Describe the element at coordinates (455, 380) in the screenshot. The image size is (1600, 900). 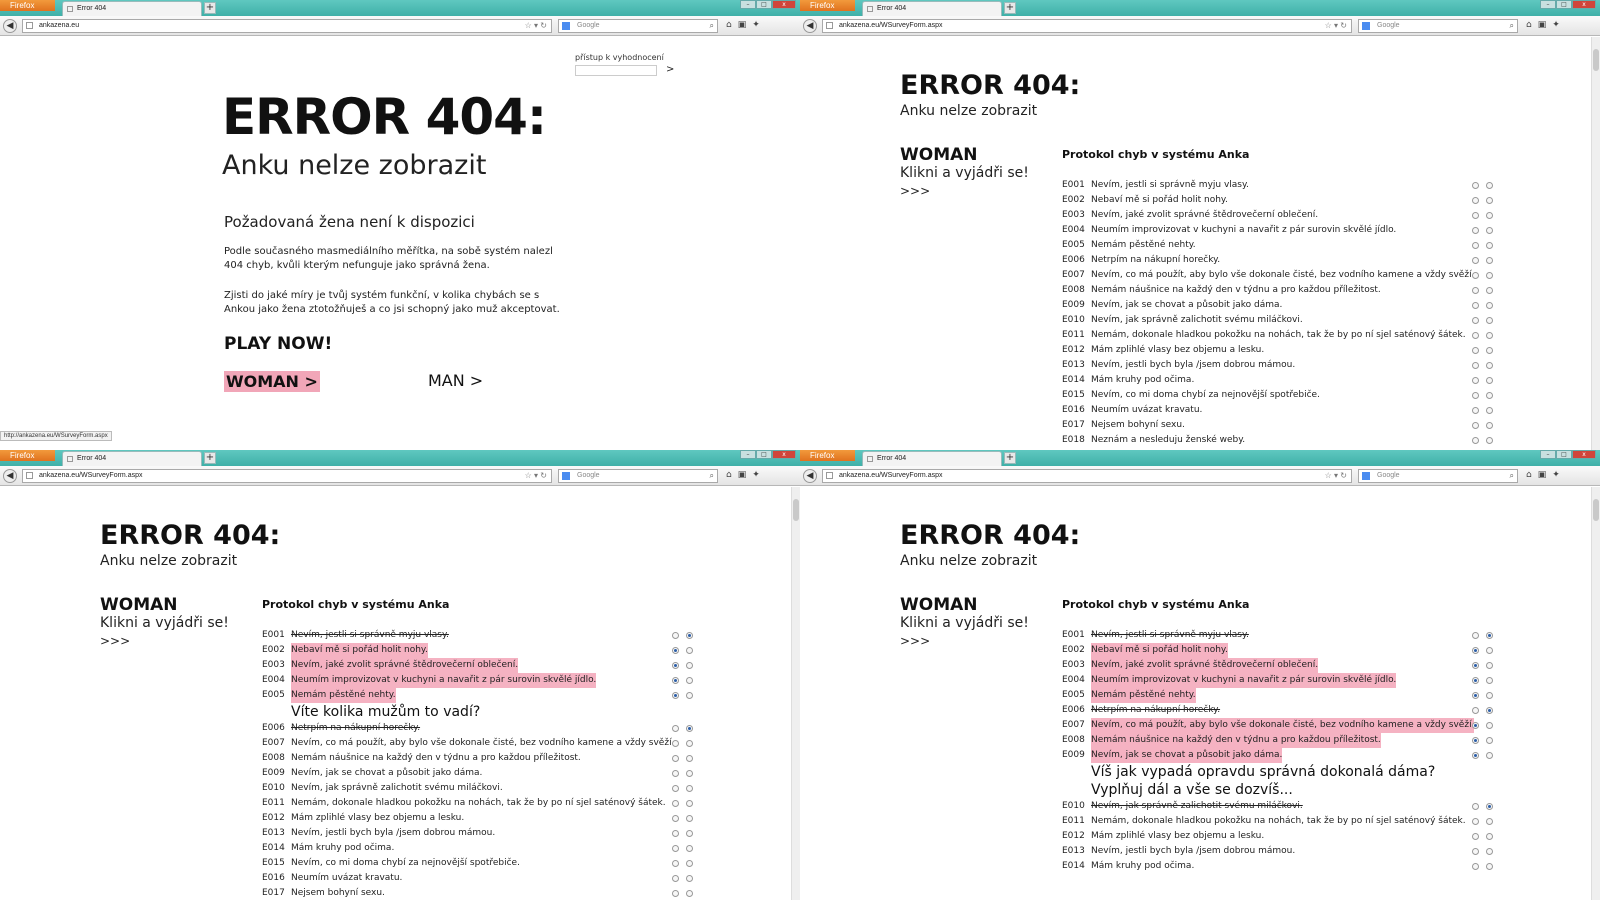
I see `man-button: MAN >` at that location.